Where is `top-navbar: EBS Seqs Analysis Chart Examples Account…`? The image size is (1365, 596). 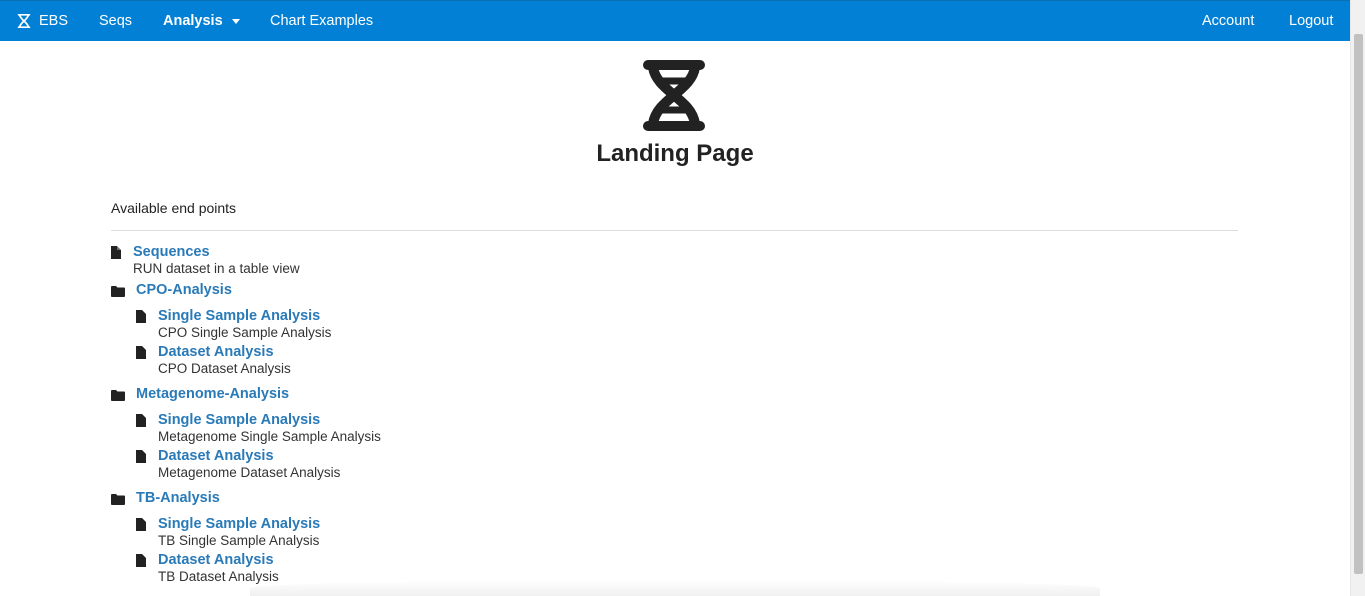 top-navbar: EBS Seqs Analysis Chart Examples Account… is located at coordinates (675, 20).